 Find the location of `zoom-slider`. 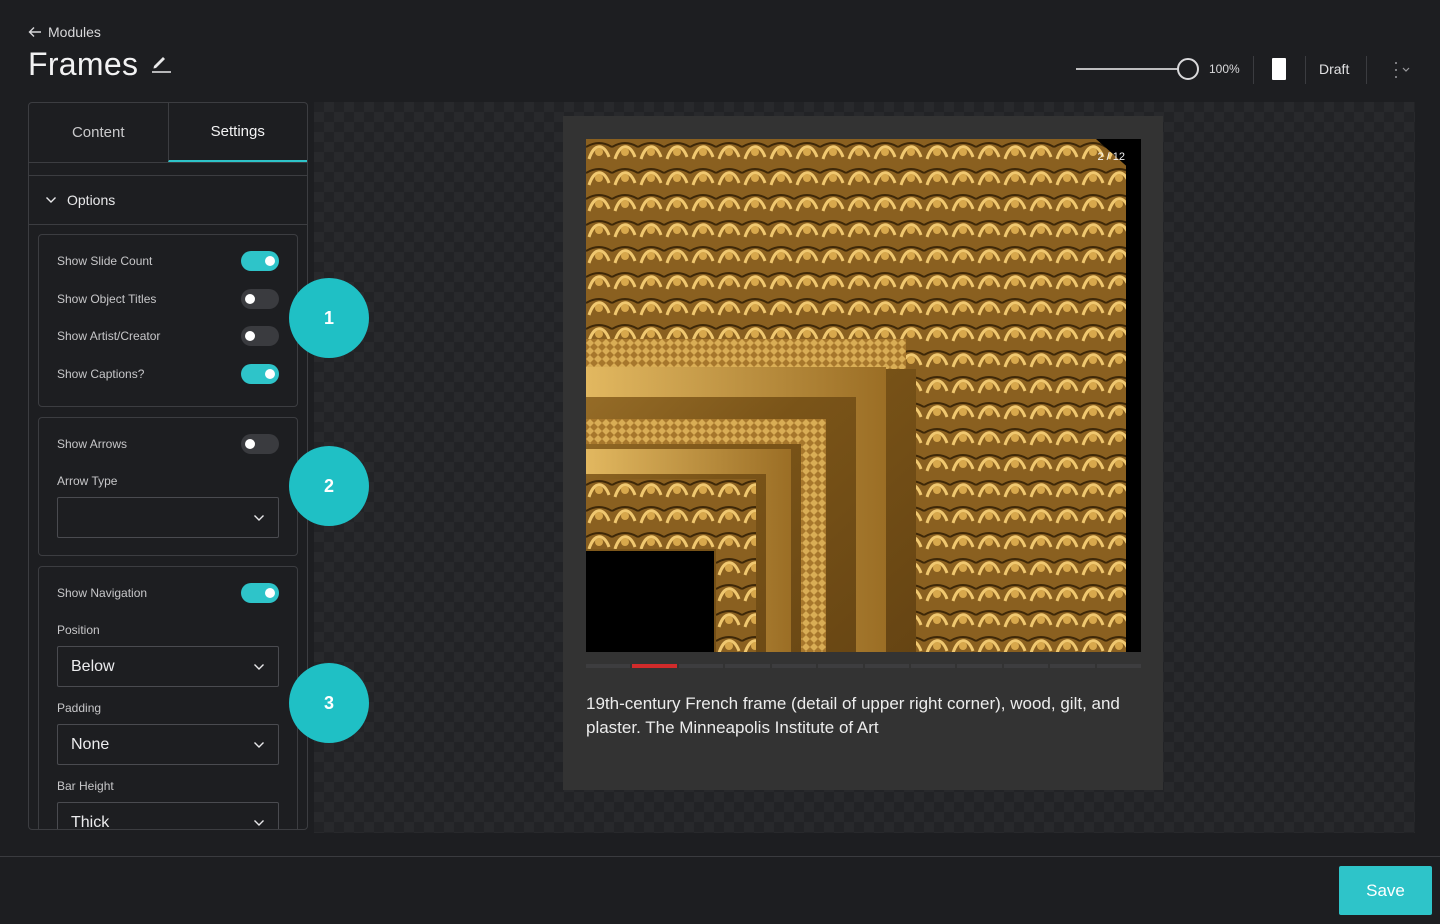

zoom-slider is located at coordinates (1138, 69).